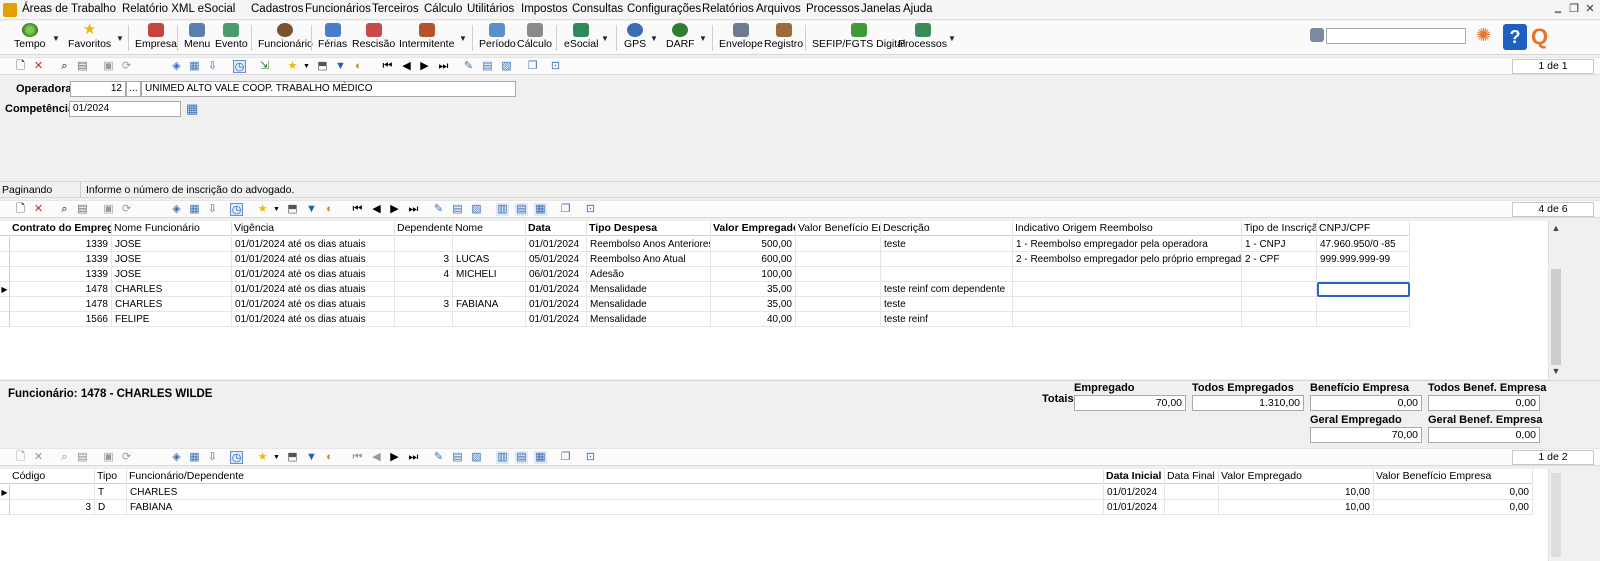 This screenshot has width=1600, height=561. Describe the element at coordinates (540, 209) in the screenshot. I see `table-icon: ▦` at that location.